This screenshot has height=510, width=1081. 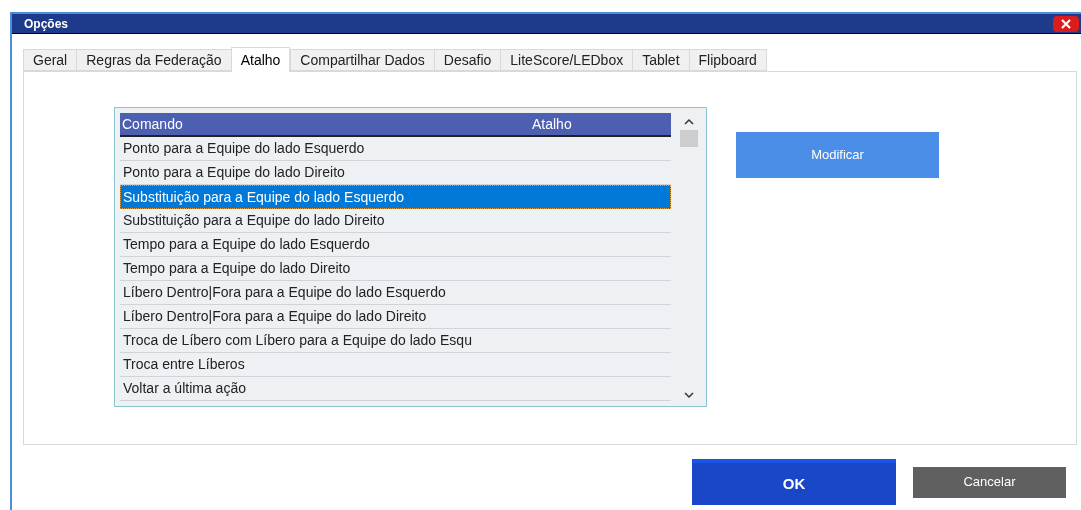 I want to click on column-header: Comando, so click(x=152, y=124).